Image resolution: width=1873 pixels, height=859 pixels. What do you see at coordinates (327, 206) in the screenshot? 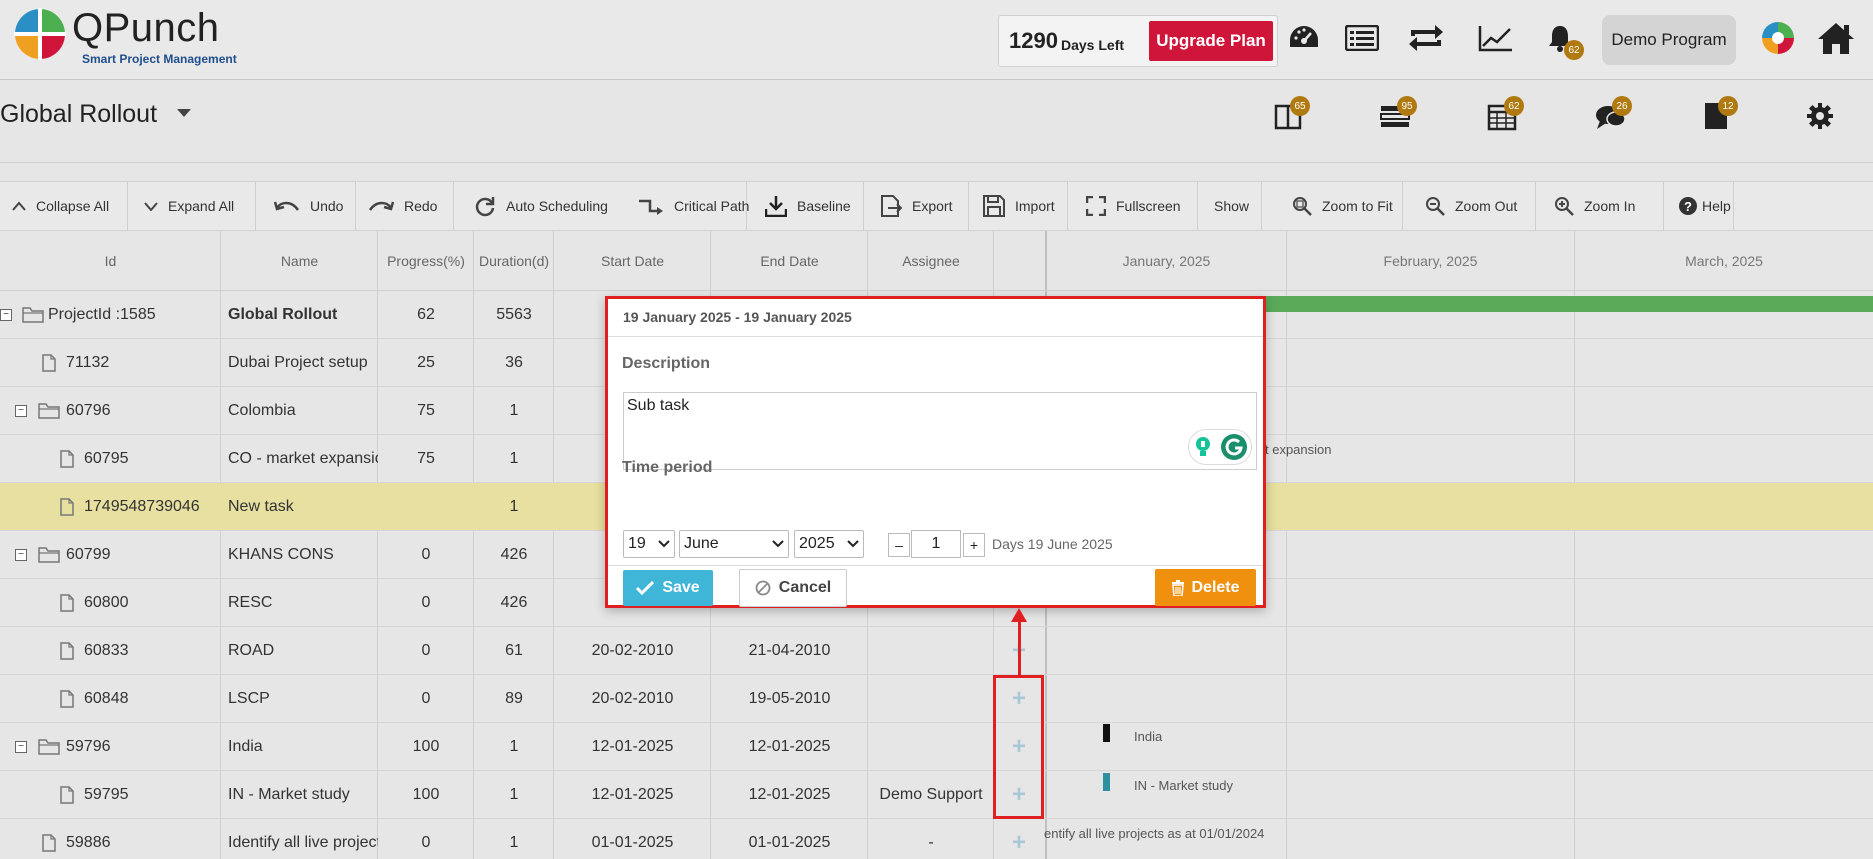
I see `undo-label: Undo` at bounding box center [327, 206].